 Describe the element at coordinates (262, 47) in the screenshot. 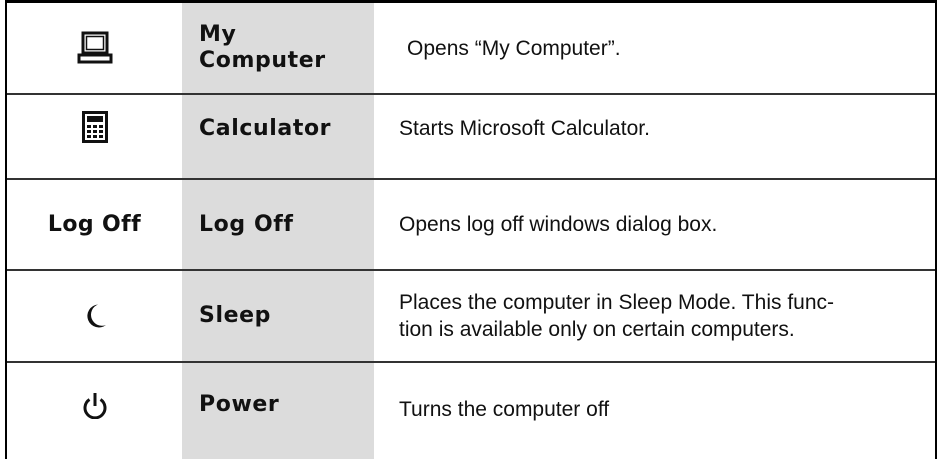

I see `row-name: My Computer` at that location.